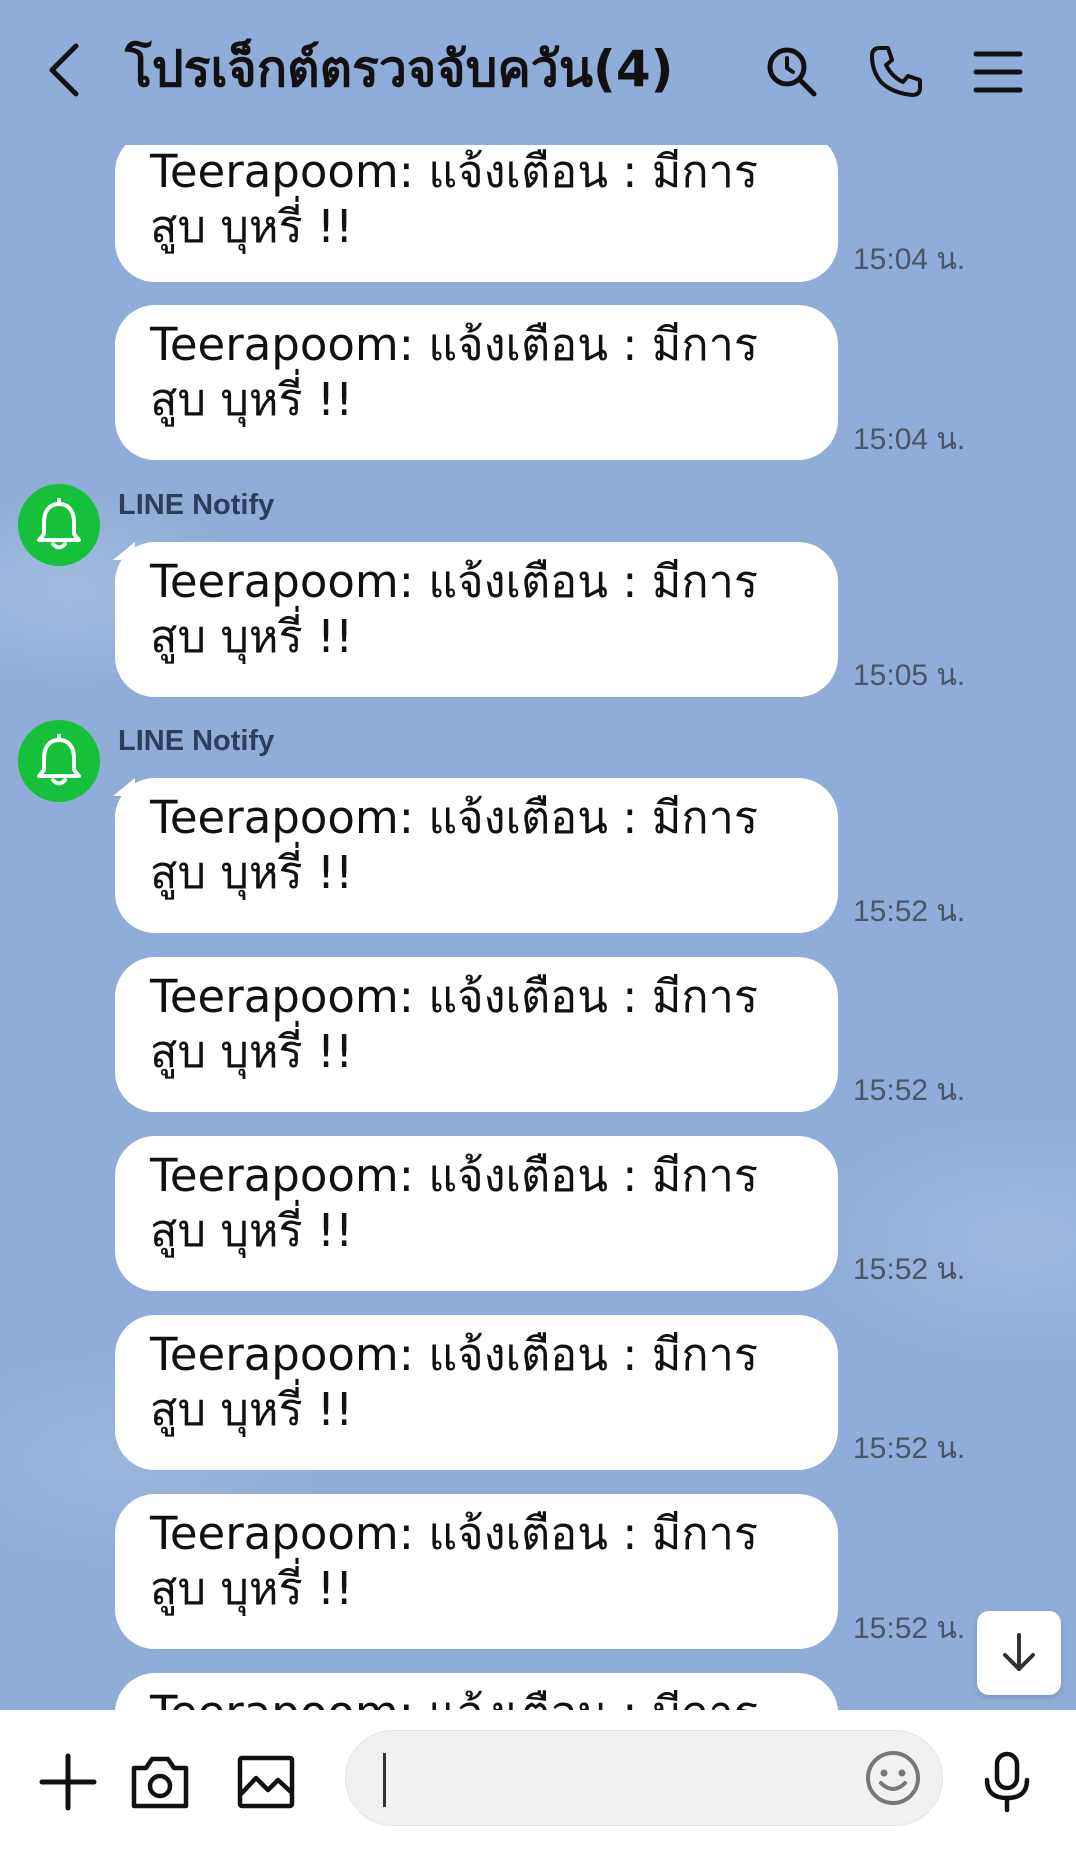 This screenshot has width=1076, height=1849. I want to click on message-composer, so click(538, 1779).